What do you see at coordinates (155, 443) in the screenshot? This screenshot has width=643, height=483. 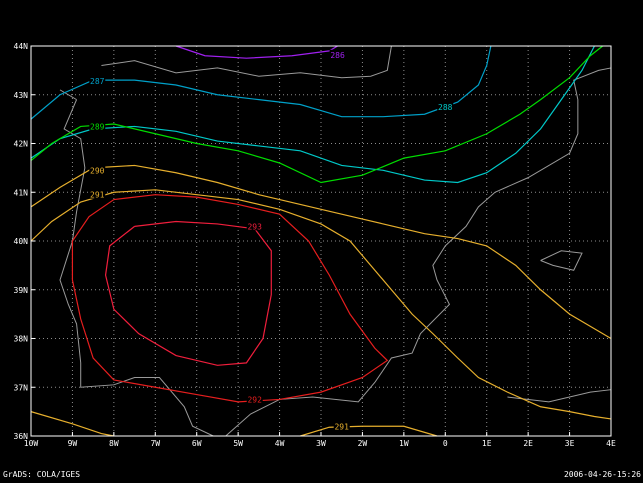 I see `x-tick-label: 7W` at bounding box center [155, 443].